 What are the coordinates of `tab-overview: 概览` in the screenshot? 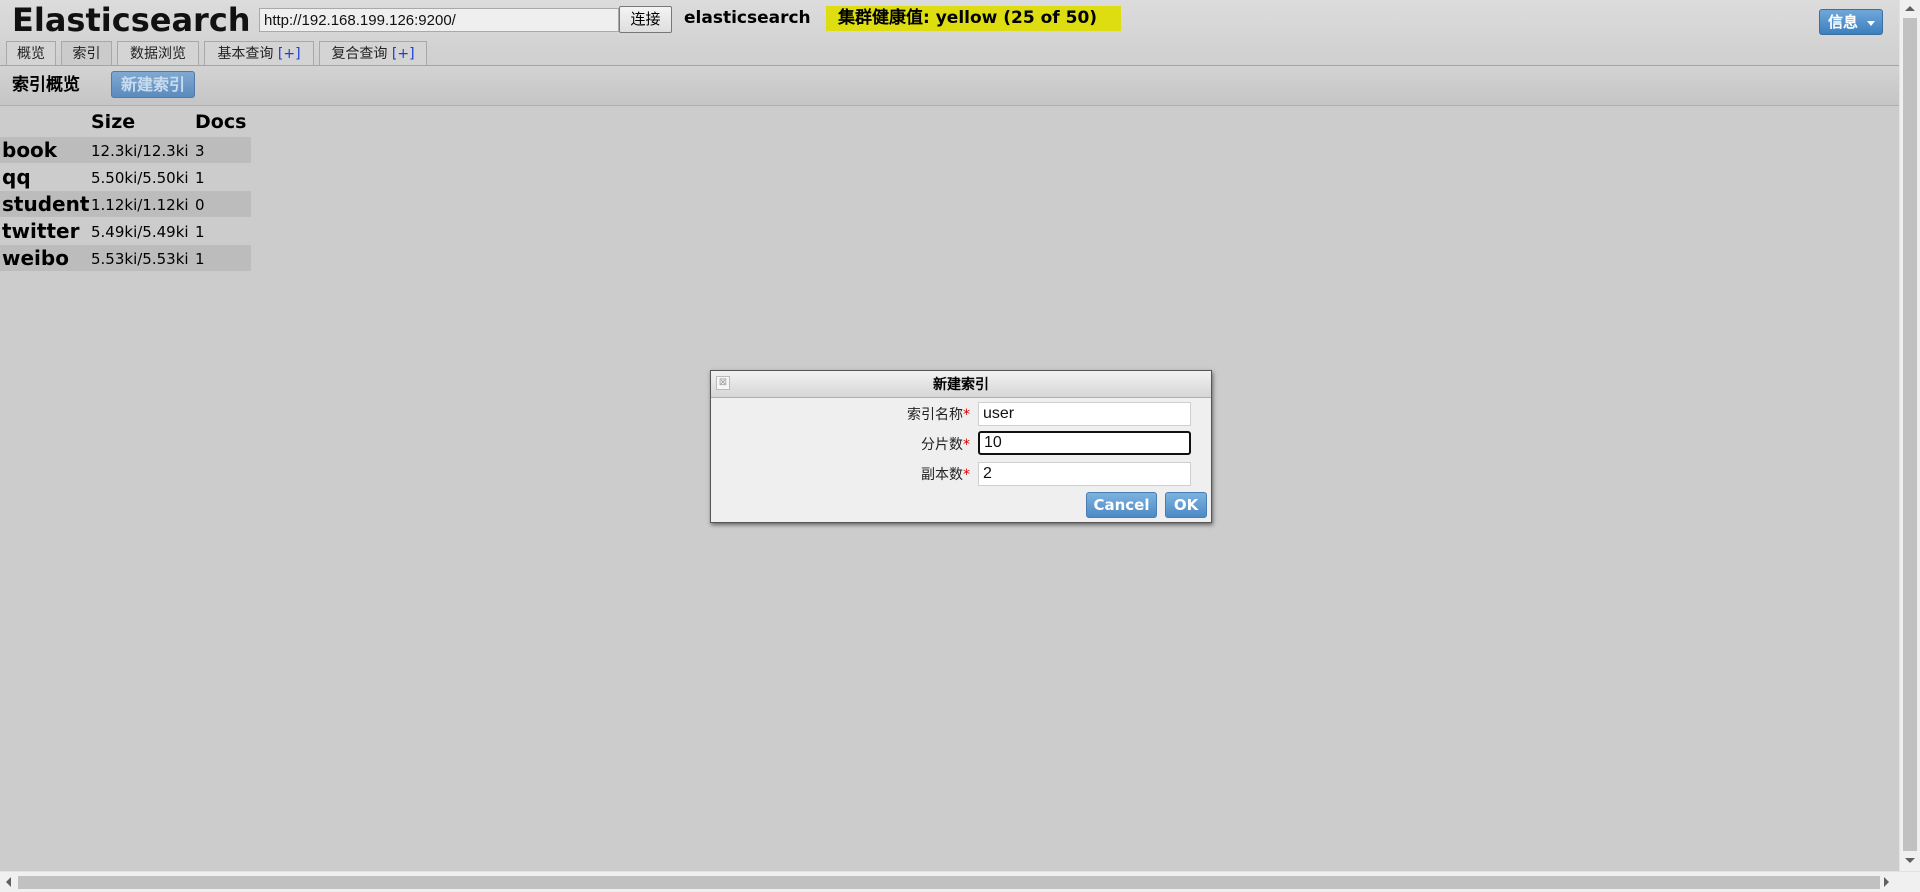 It's located at (31, 53).